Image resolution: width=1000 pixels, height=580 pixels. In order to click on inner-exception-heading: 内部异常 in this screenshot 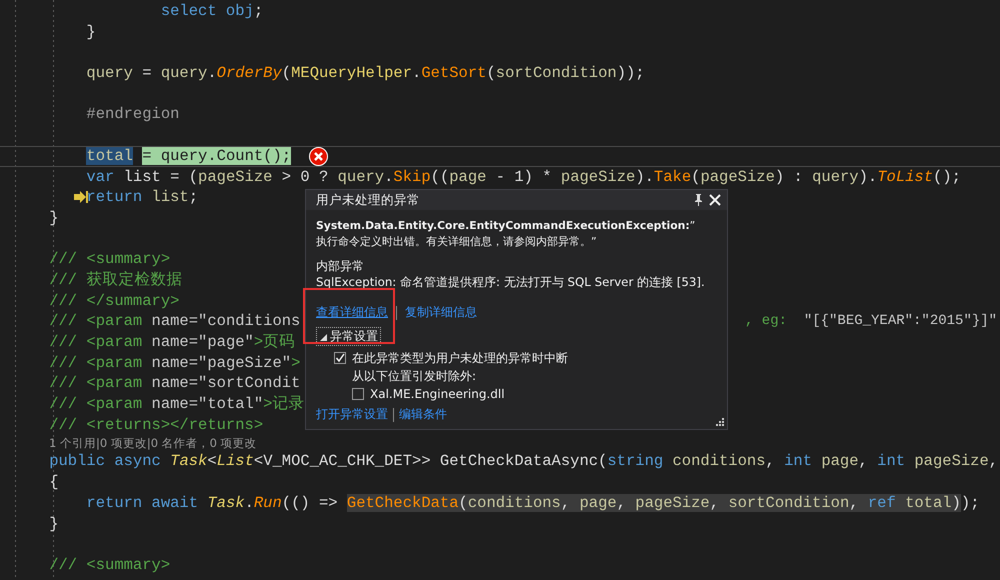, I will do `click(340, 266)`.